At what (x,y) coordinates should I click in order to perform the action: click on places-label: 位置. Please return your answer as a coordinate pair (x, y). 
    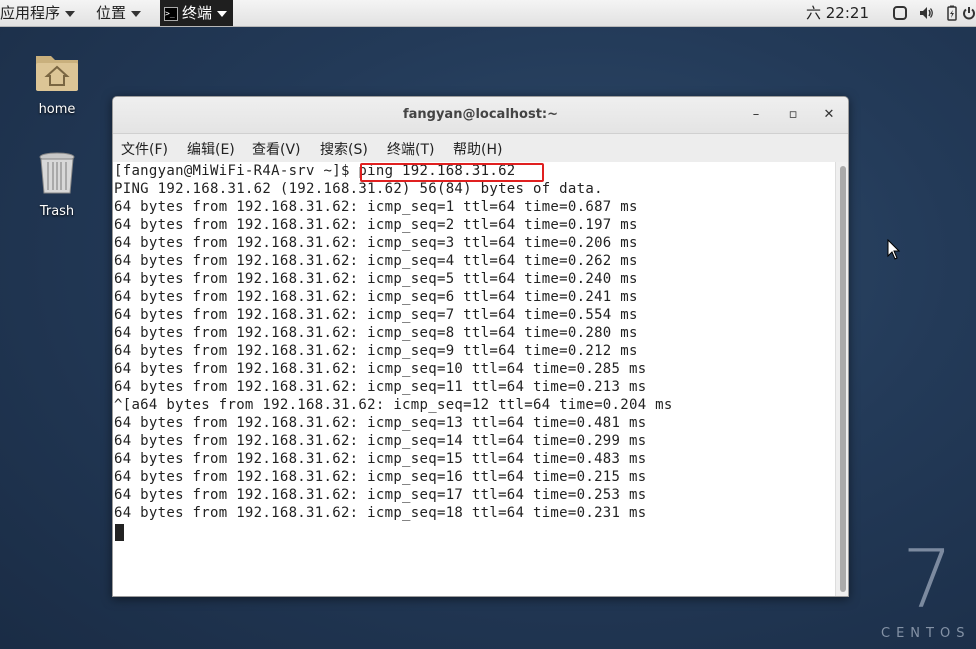
    Looking at the image, I should click on (111, 13).